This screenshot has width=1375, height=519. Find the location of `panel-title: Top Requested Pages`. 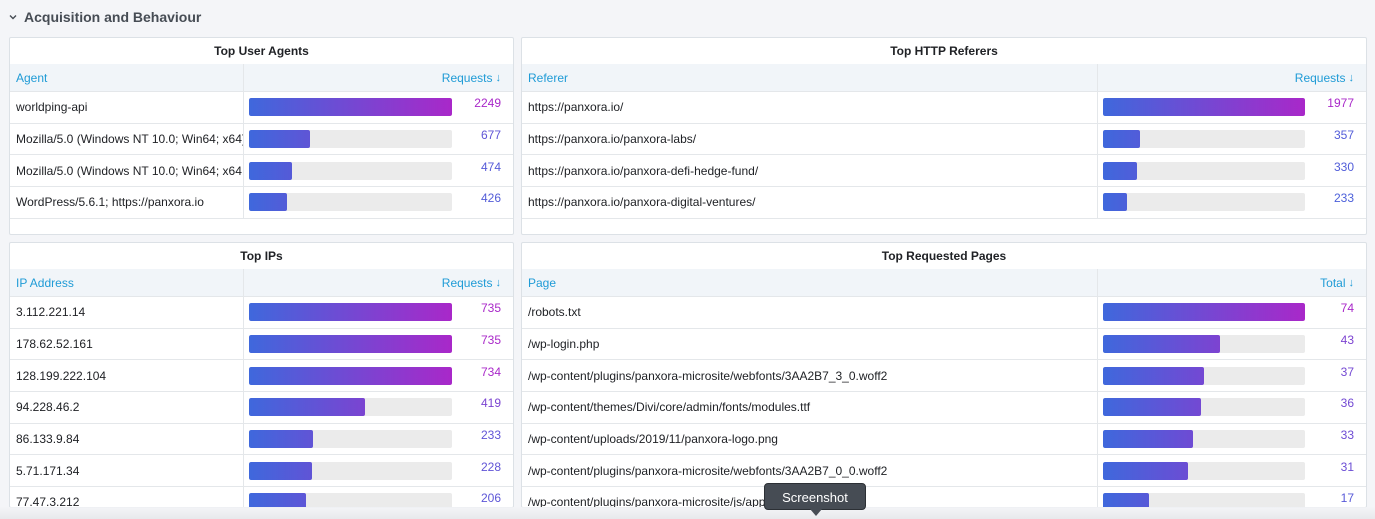

panel-title: Top Requested Pages is located at coordinates (944, 256).